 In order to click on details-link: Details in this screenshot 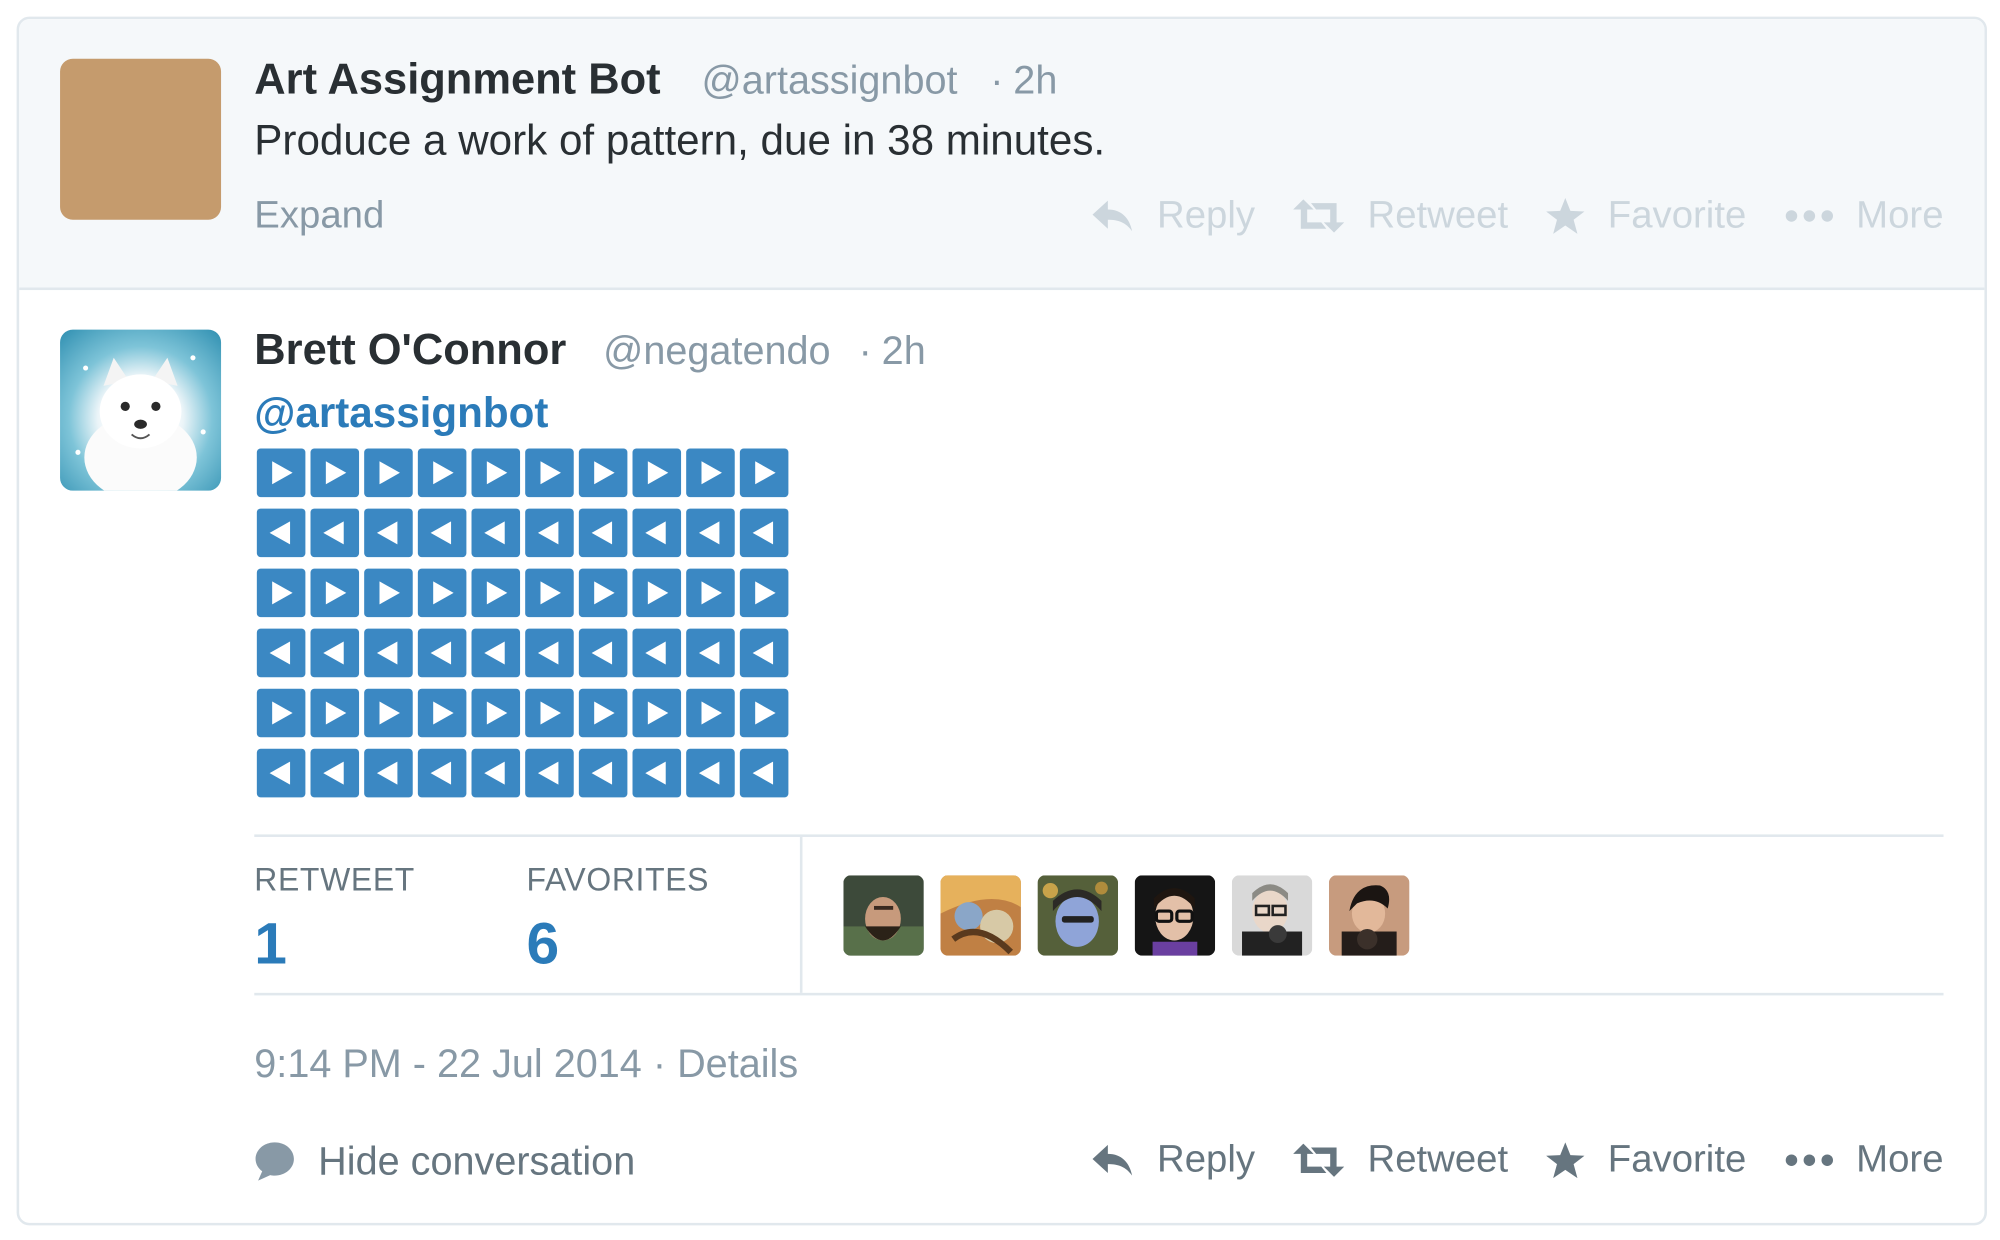, I will do `click(737, 1063)`.